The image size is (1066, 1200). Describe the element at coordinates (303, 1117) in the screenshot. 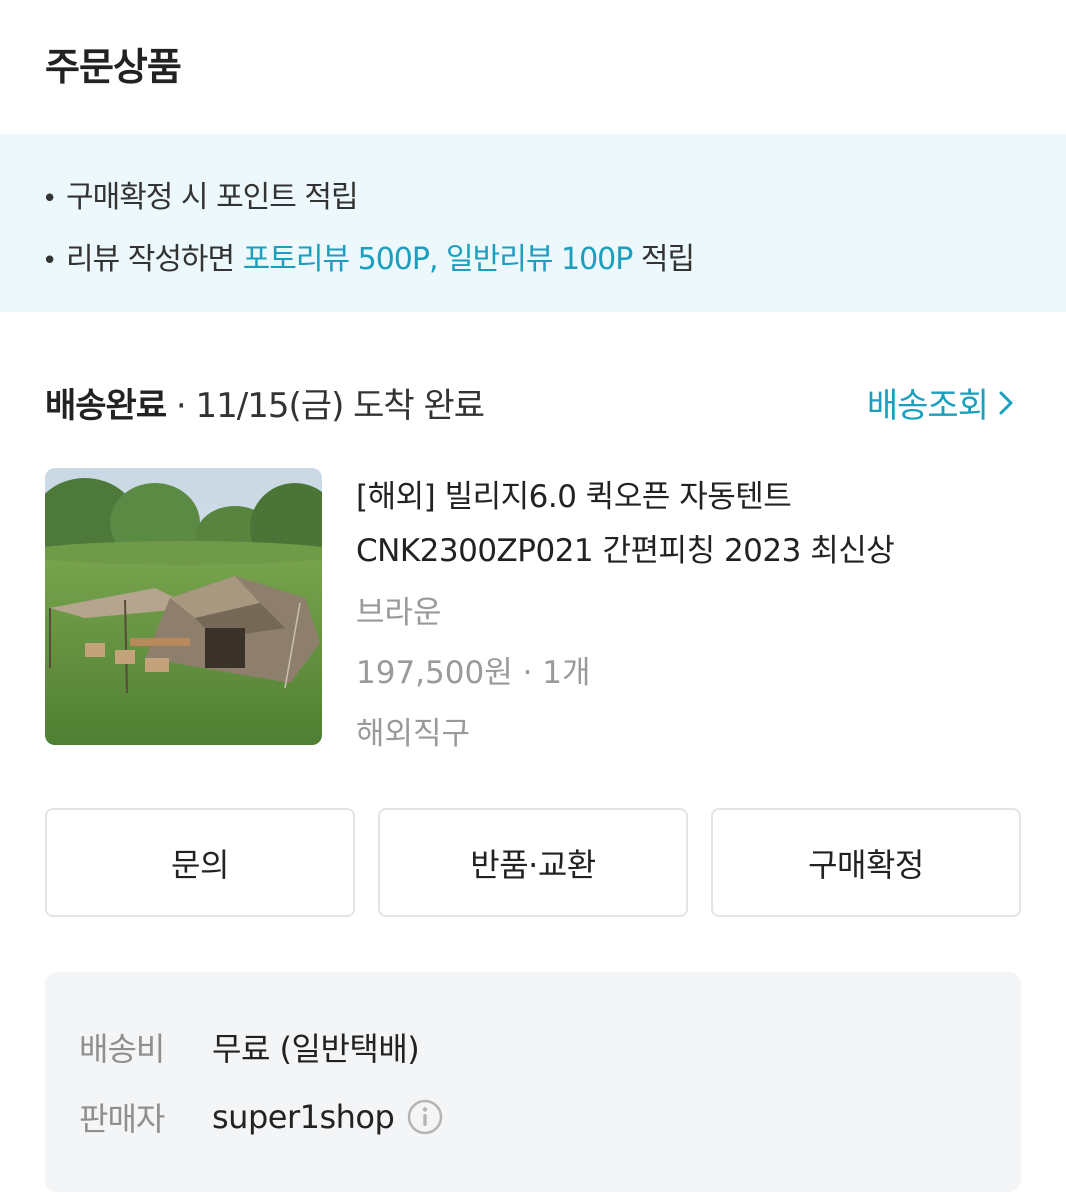

I see `seller-name: super1shop` at that location.